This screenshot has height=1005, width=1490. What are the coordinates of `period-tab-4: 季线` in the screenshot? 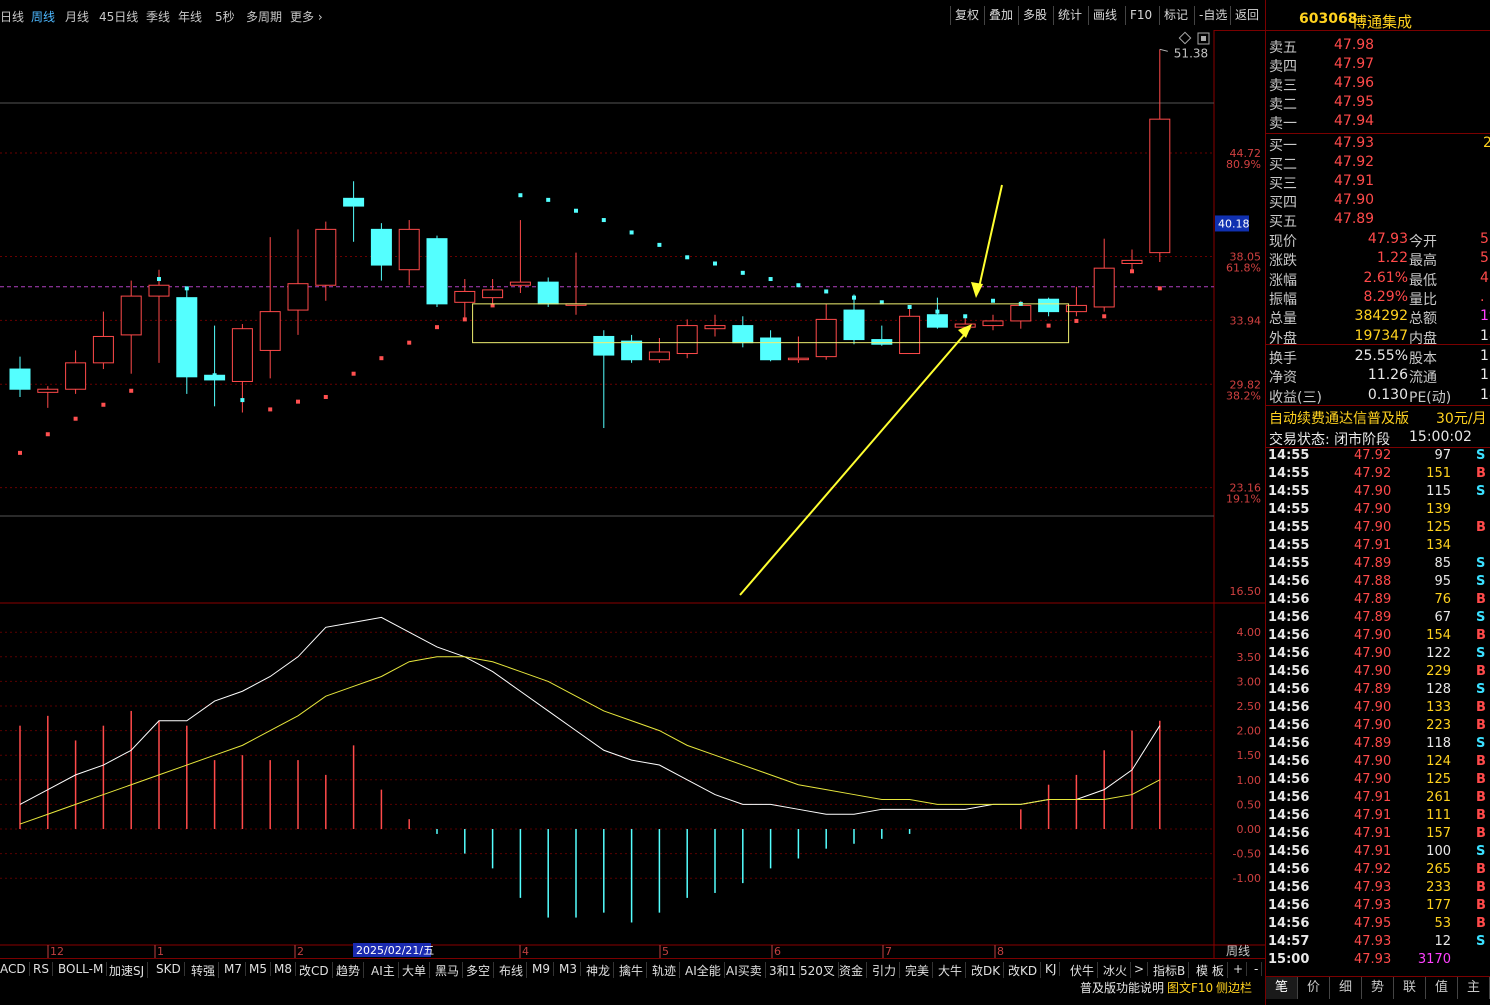 It's located at (158, 16).